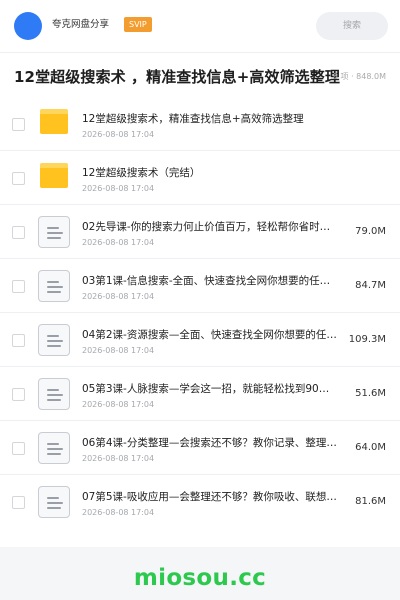 Image resolution: width=400 pixels, height=600 pixels. What do you see at coordinates (210, 497) in the screenshot?
I see `file-name: 07第5课-吸收应用—会整理还不够？教你吸收、联想与应用.mp4` at bounding box center [210, 497].